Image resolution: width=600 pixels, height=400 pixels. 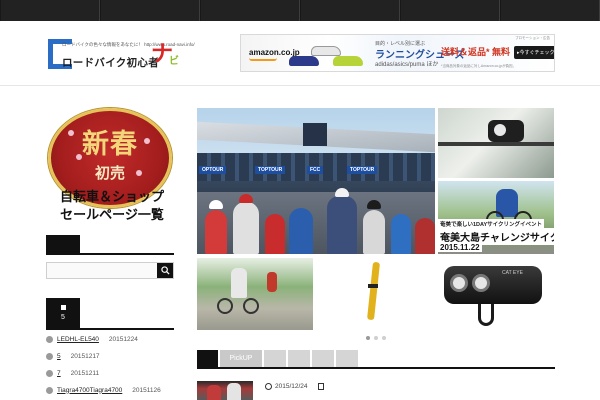 I want to click on list-item: LEDHL-EL540 20151224, so click(x=113, y=339).